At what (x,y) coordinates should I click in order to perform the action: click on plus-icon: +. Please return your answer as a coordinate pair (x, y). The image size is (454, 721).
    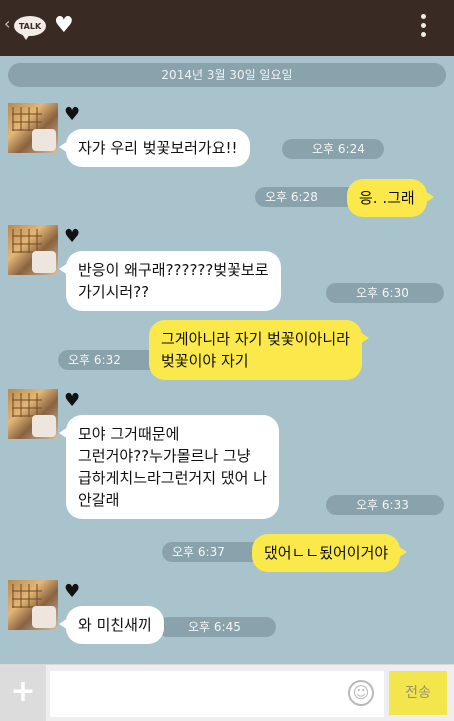
    Looking at the image, I should click on (23, 693).